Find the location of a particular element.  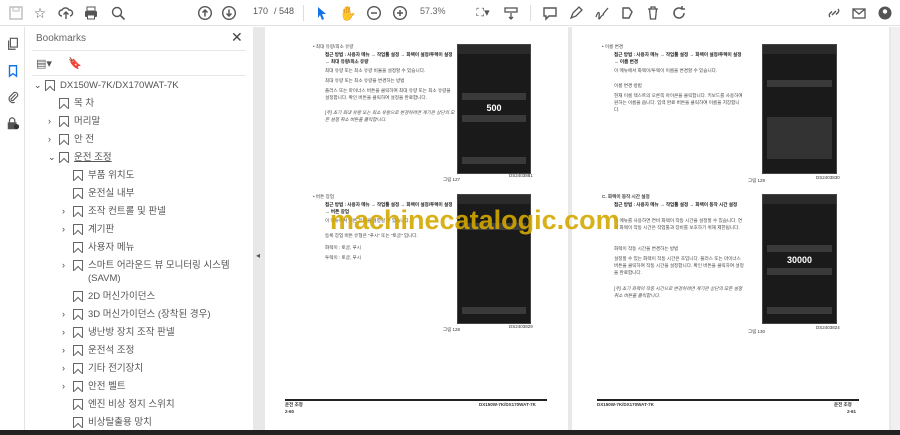

save-icon is located at coordinates (16, 13).